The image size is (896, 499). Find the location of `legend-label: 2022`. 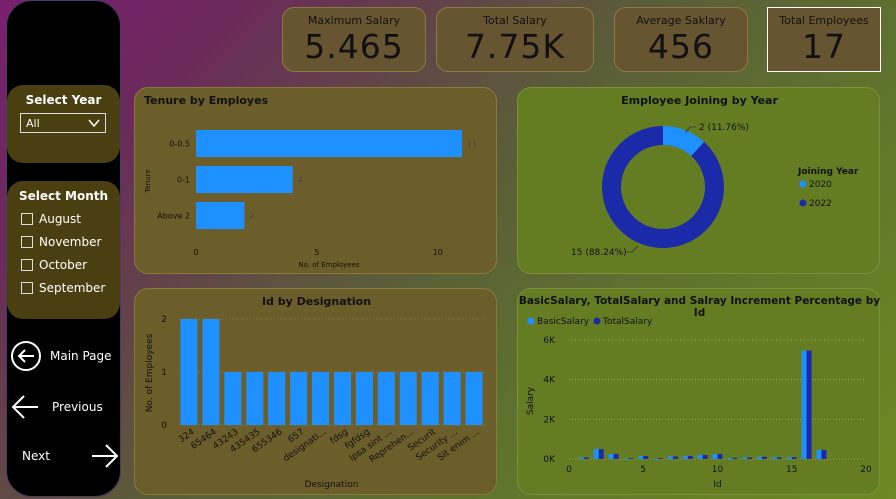

legend-label: 2022 is located at coordinates (820, 204).